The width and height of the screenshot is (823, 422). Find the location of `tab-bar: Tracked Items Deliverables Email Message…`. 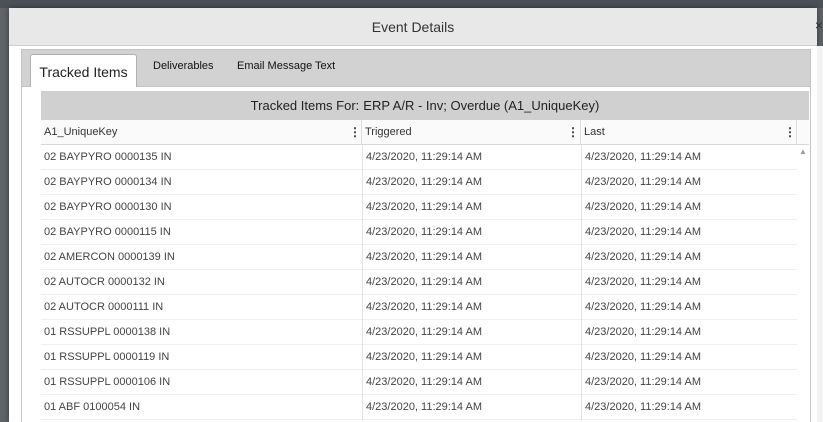

tab-bar: Tracked Items Deliverables Email Message… is located at coordinates (416, 69).